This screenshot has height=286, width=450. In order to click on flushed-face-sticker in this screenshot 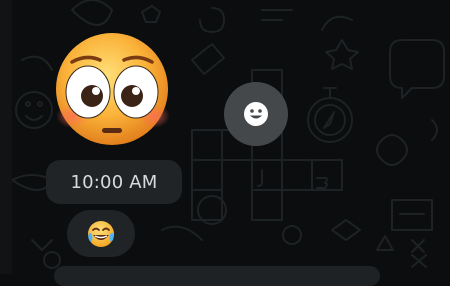, I will do `click(112, 89)`.